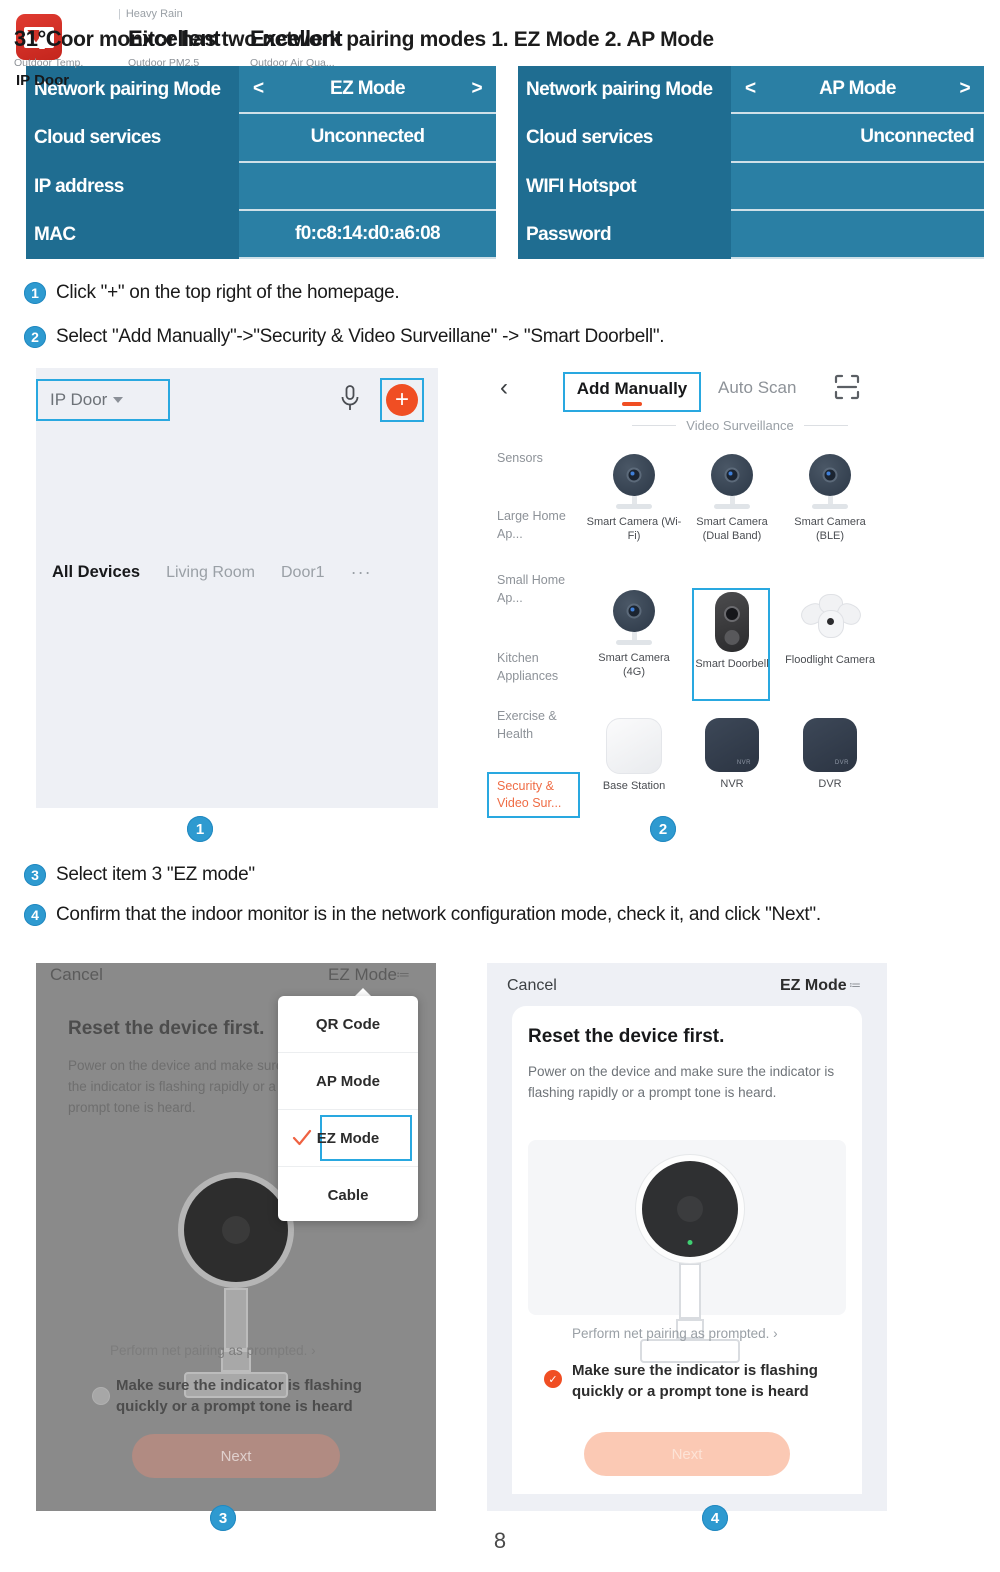 The width and height of the screenshot is (1000, 1572). Describe the element at coordinates (841, 763) in the screenshot. I see `dvr-tag-label: DVR` at that location.